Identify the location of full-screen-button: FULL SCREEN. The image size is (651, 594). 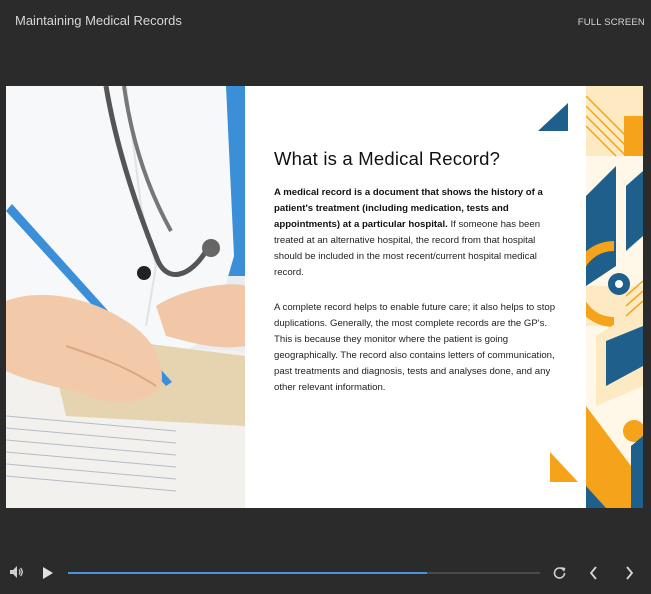
(611, 22).